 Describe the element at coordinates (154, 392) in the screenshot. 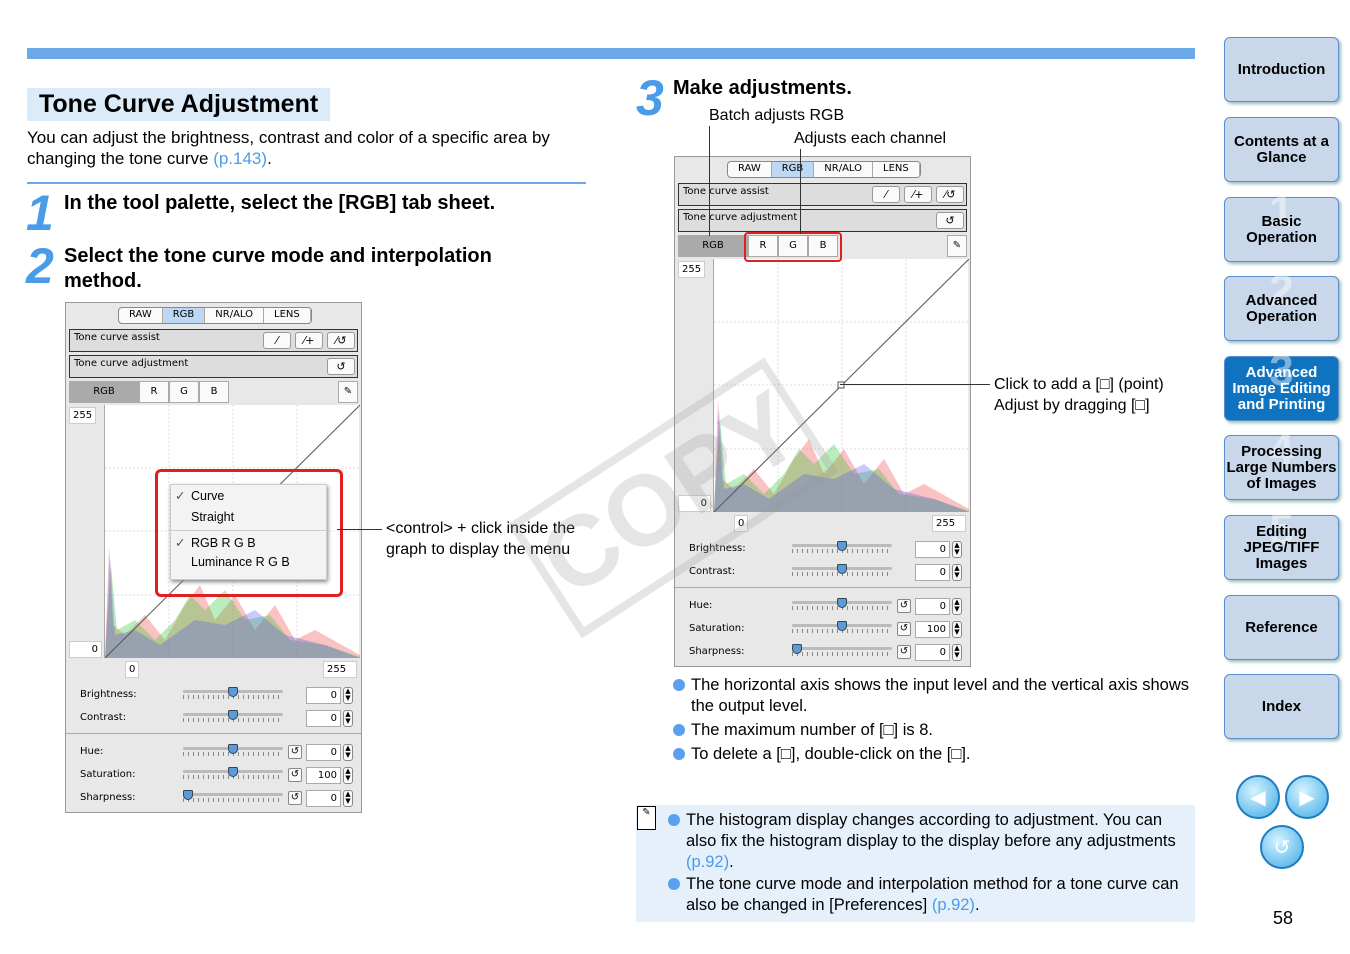

I see `channel-r-button: R` at that location.